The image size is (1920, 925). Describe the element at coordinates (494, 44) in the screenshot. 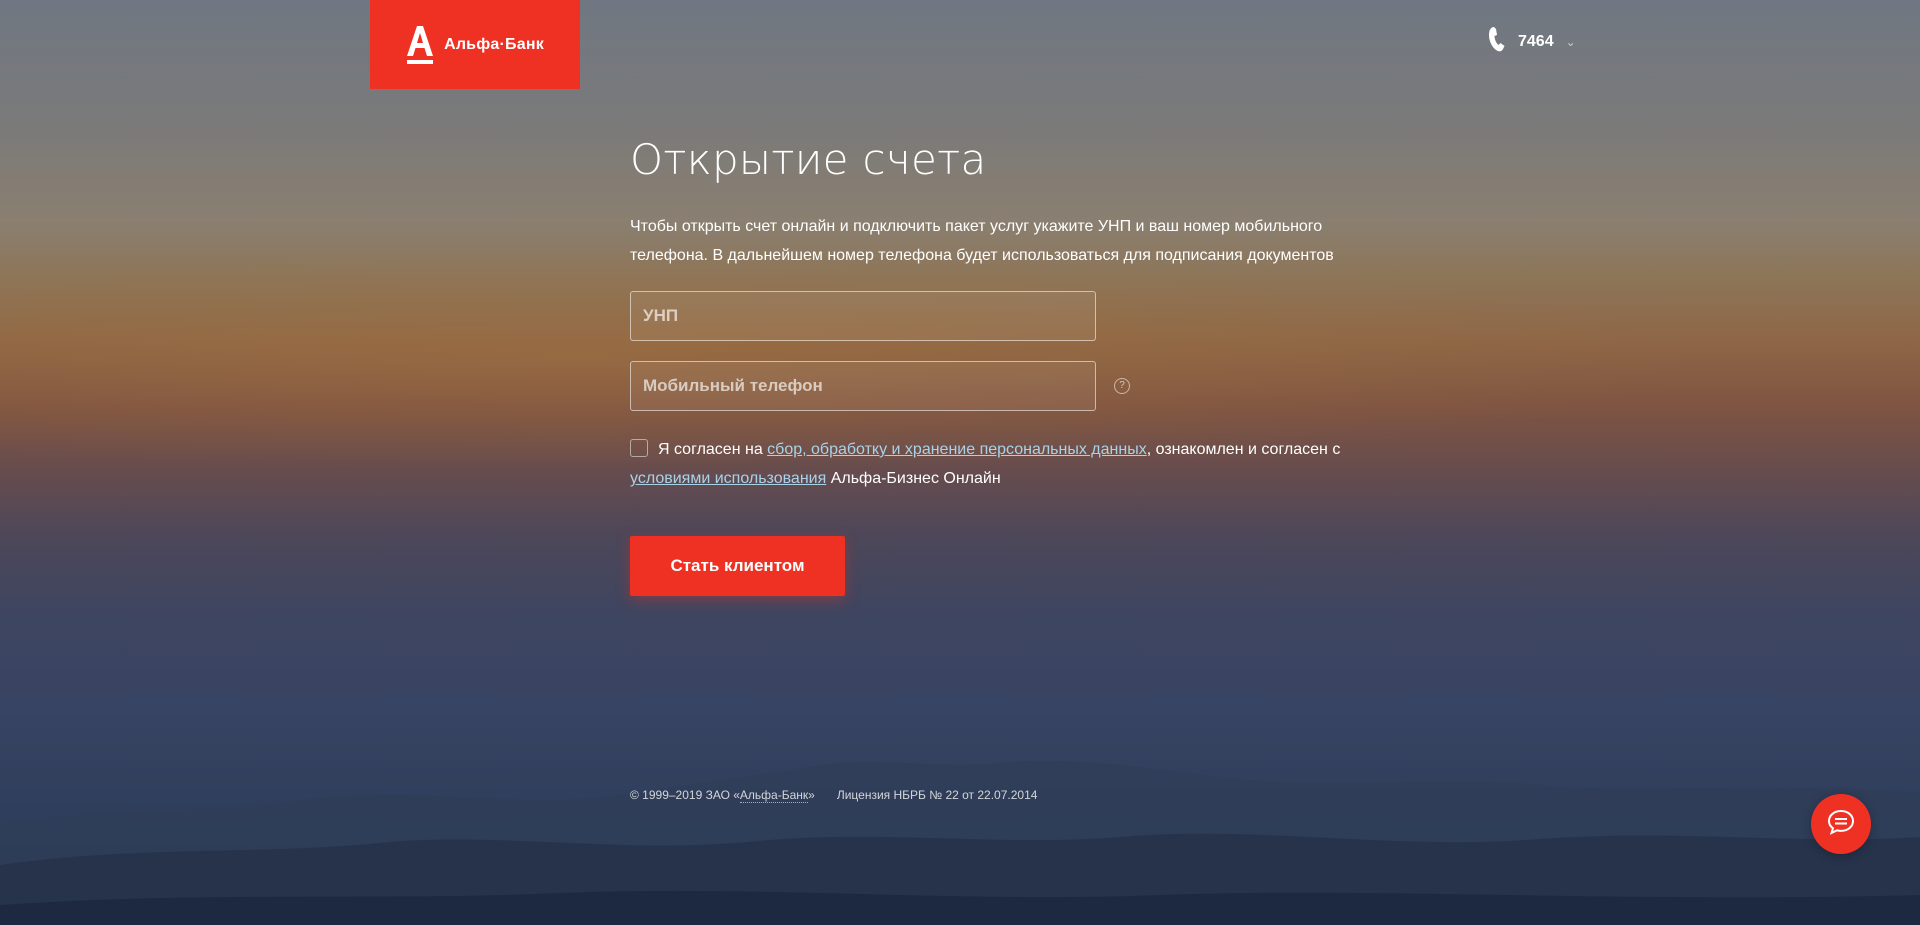

I see `logo-text: Альфа·Банк` at that location.